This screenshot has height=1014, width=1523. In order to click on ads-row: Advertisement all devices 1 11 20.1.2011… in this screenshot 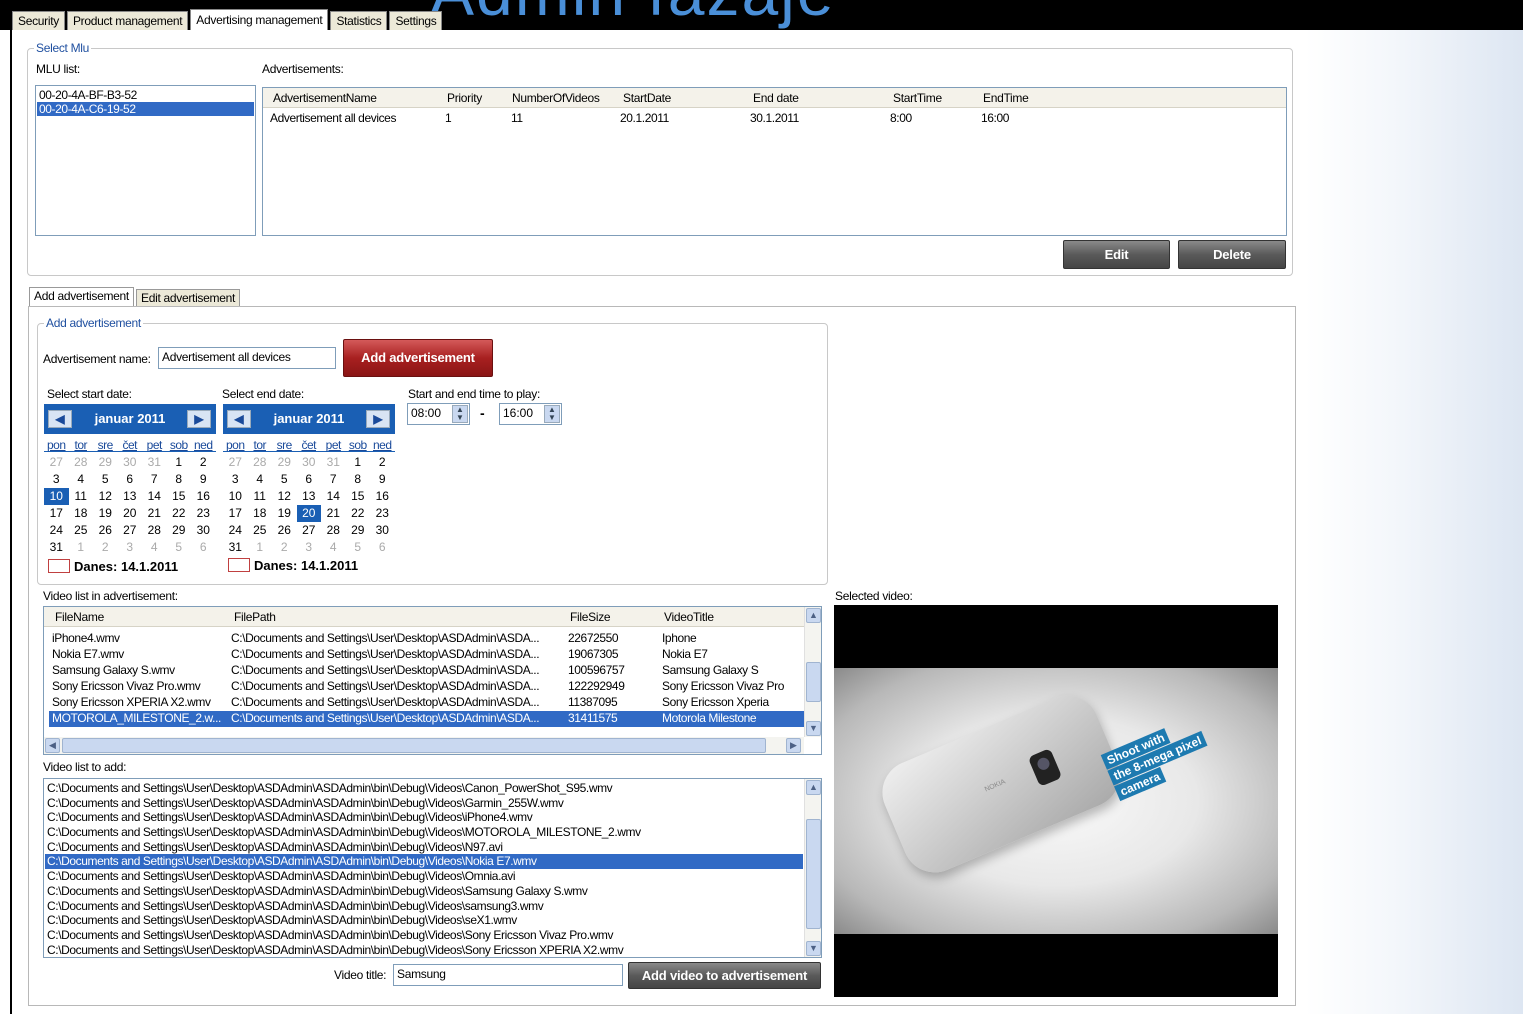, I will do `click(774, 119)`.